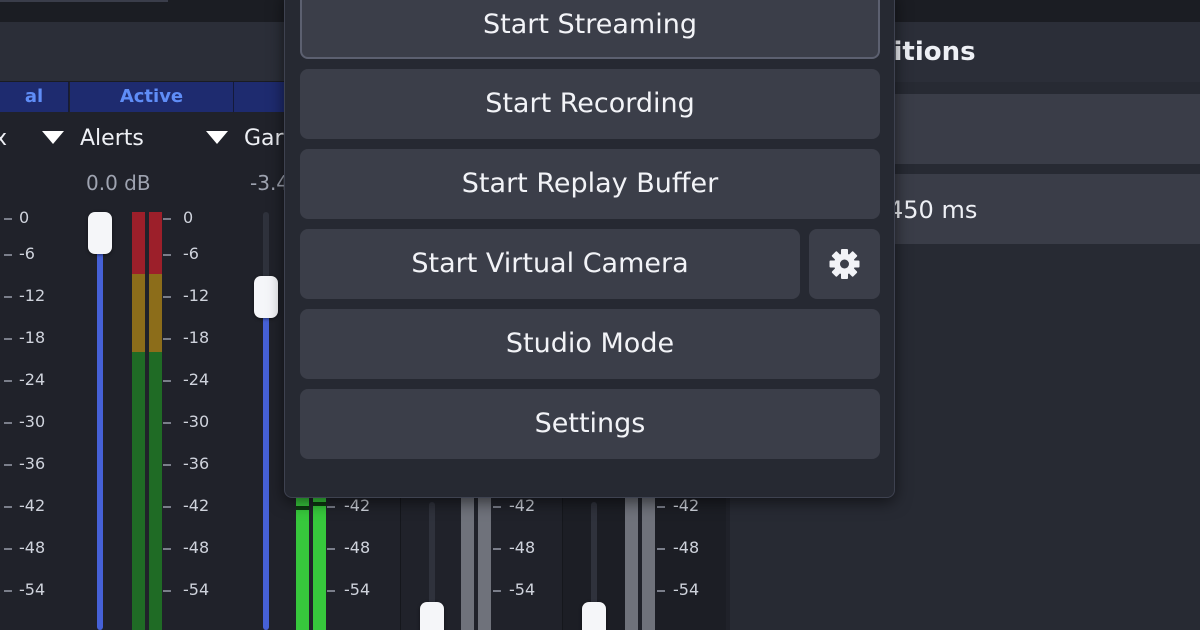  I want to click on channel-volume-readout: 0.0 dB, so click(118, 183).